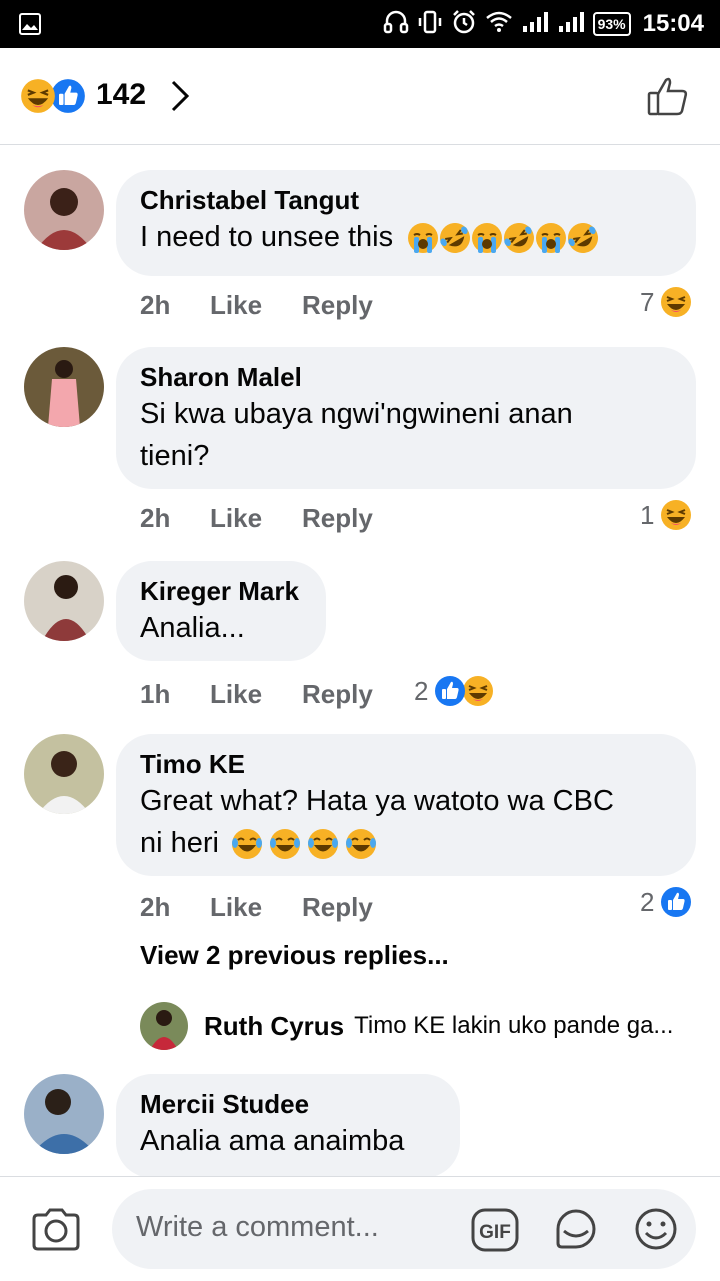 The width and height of the screenshot is (720, 1281). Describe the element at coordinates (267, 237) in the screenshot. I see `comment-text: I need to unsee this` at that location.